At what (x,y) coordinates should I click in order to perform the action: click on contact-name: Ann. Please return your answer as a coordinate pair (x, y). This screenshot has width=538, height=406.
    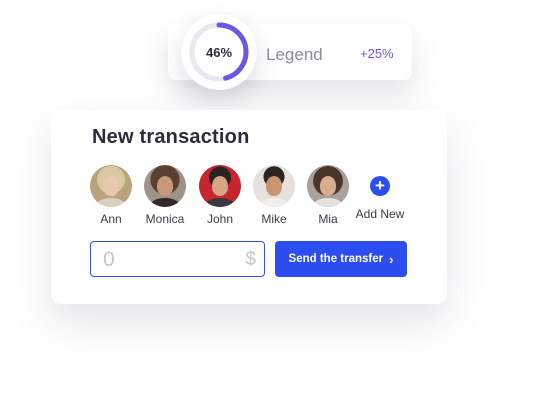
    Looking at the image, I should click on (111, 219).